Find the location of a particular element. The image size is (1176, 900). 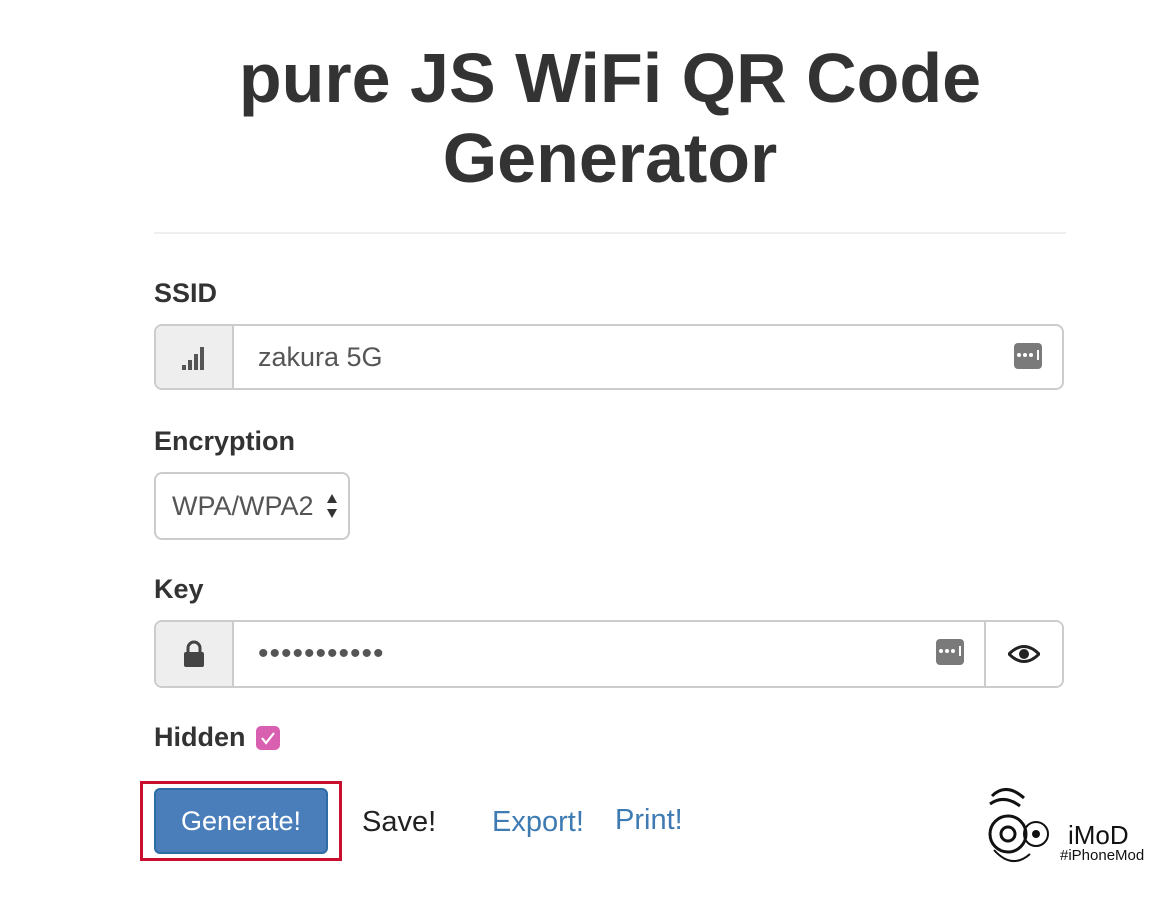

ssid-input: zakura 5G is located at coordinates (648, 357).